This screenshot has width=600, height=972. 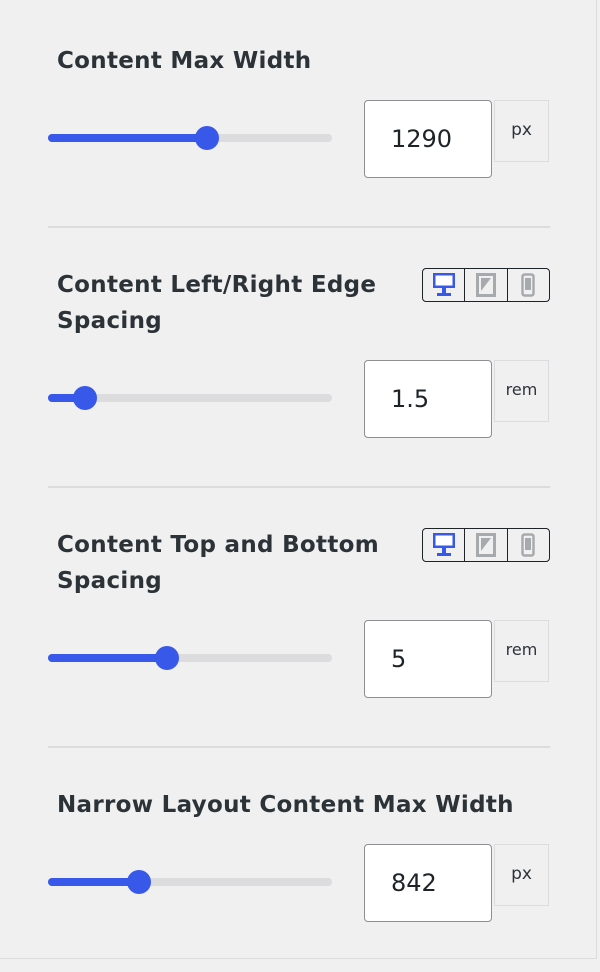 I want to click on setting-label: Content Left/Right Edge Spacing, so click(x=217, y=303).